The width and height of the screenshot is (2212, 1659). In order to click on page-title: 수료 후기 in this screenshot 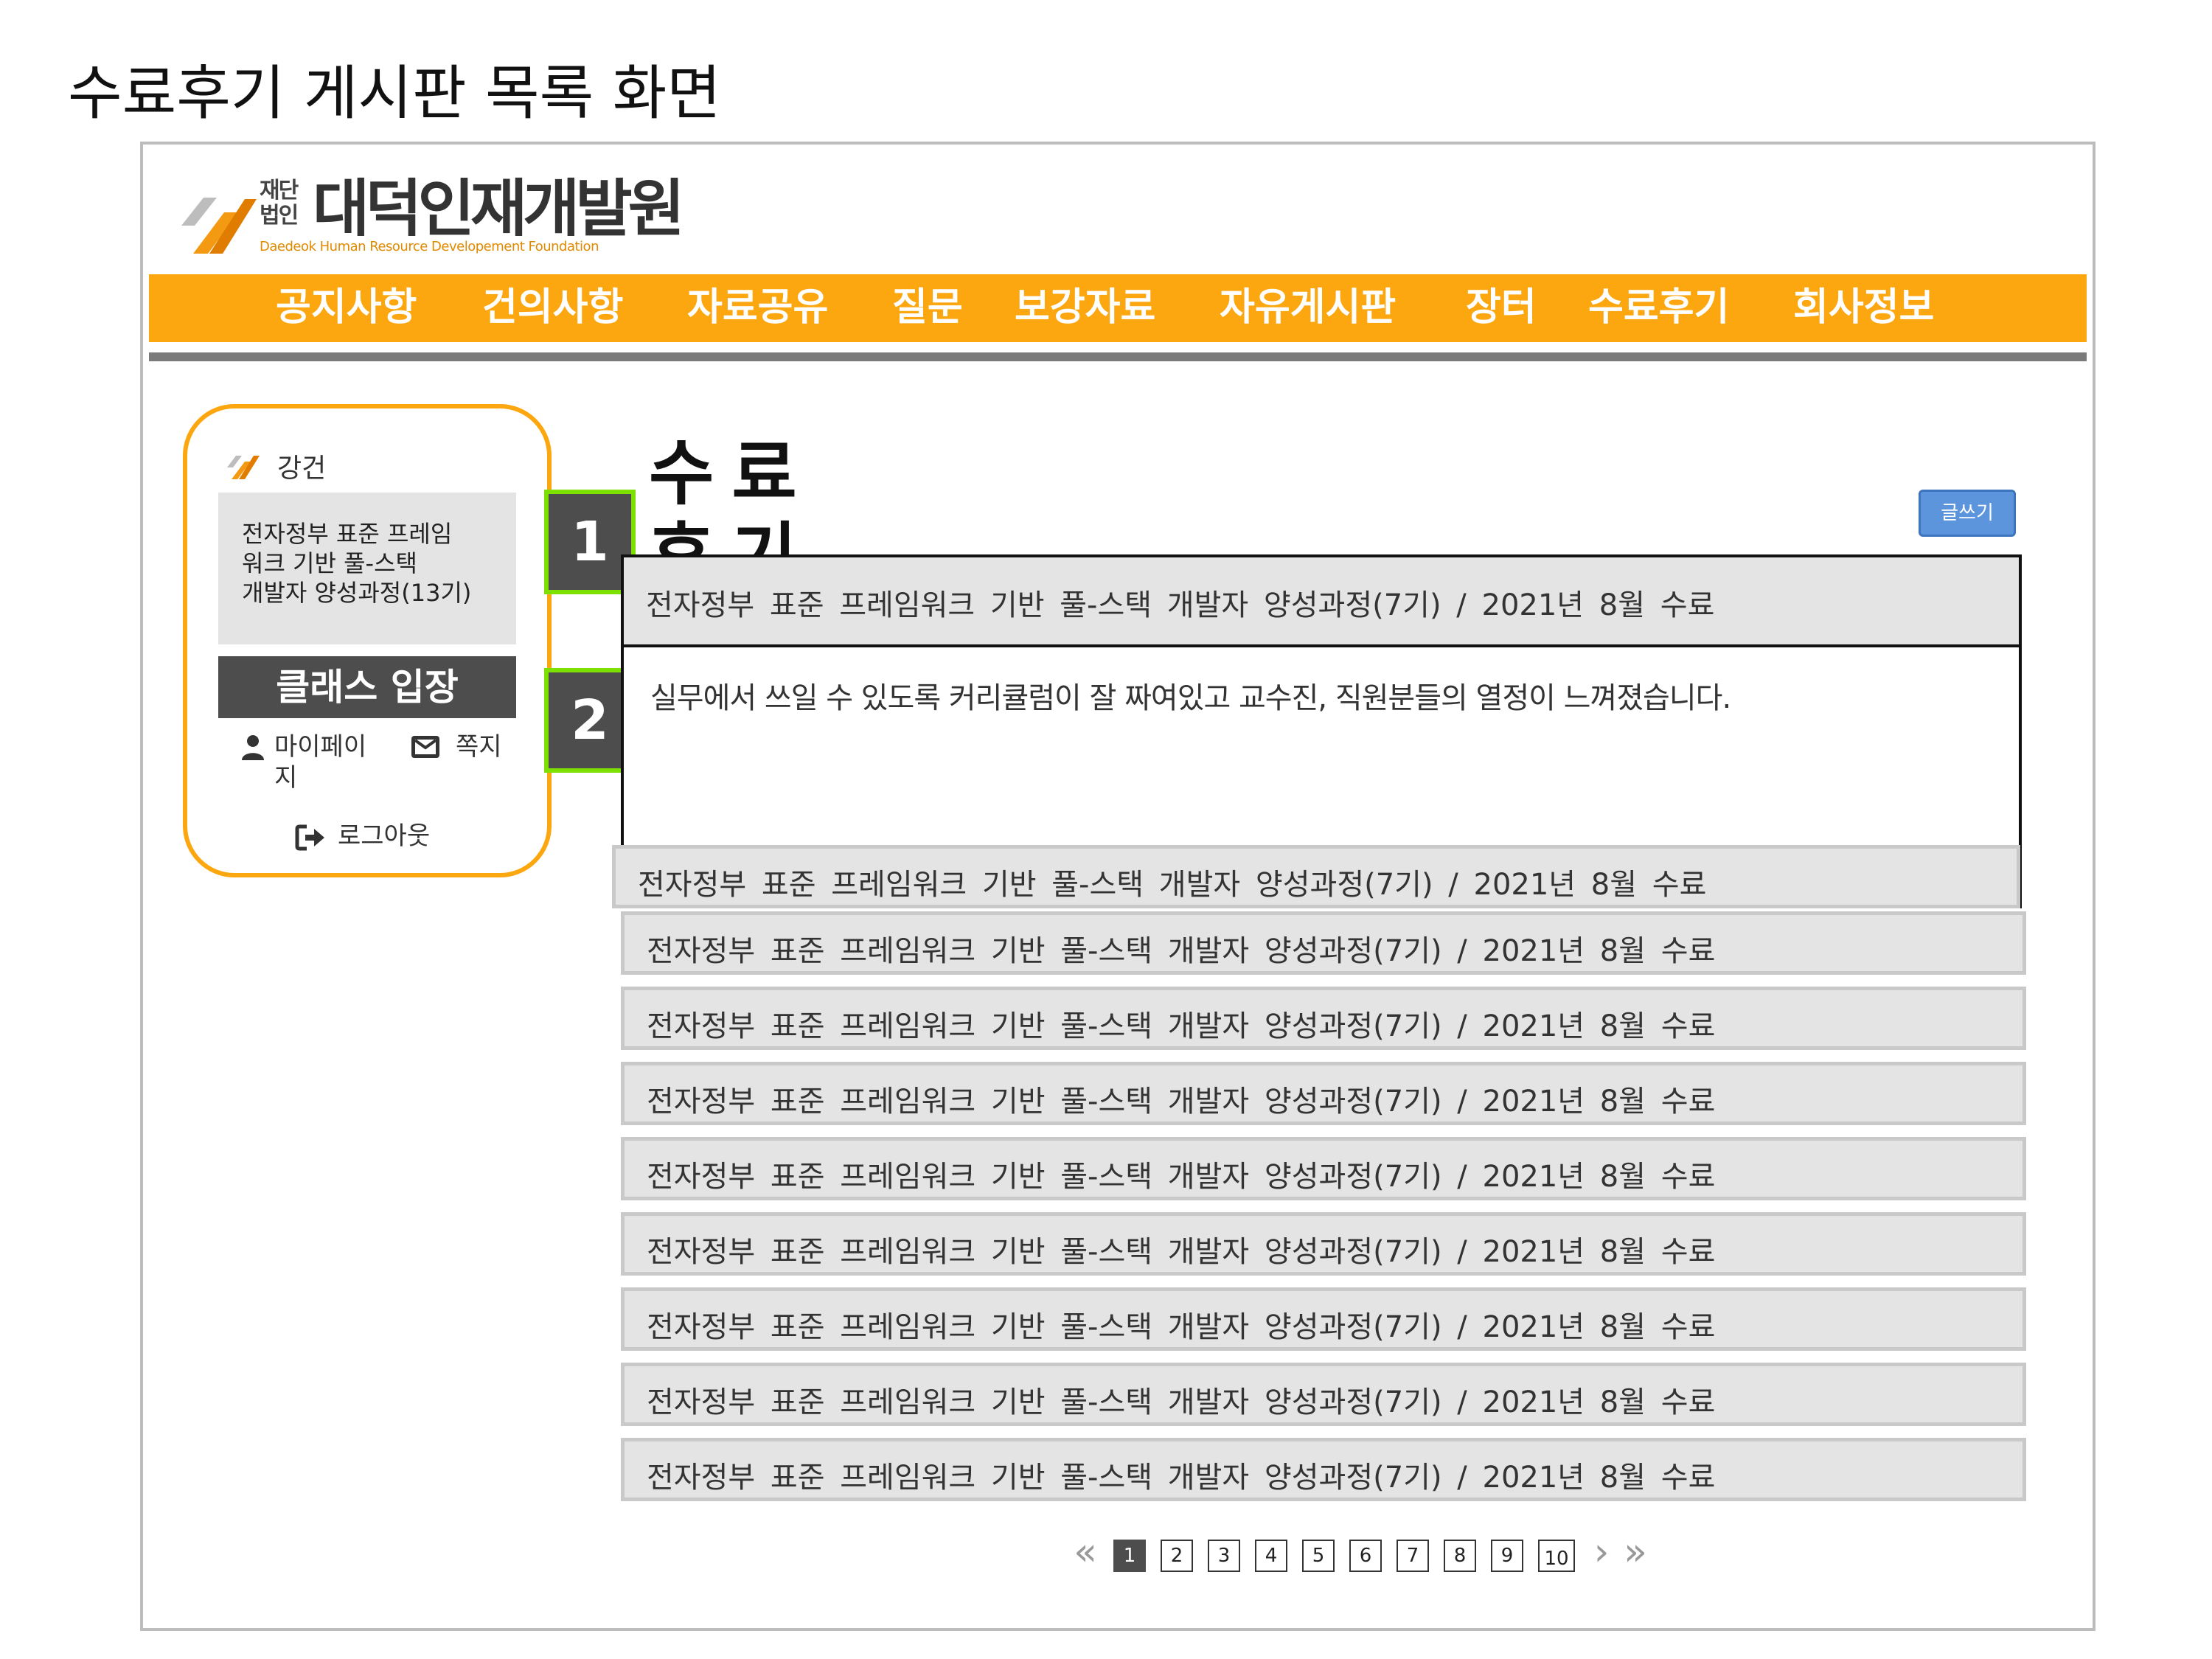, I will do `click(732, 494)`.